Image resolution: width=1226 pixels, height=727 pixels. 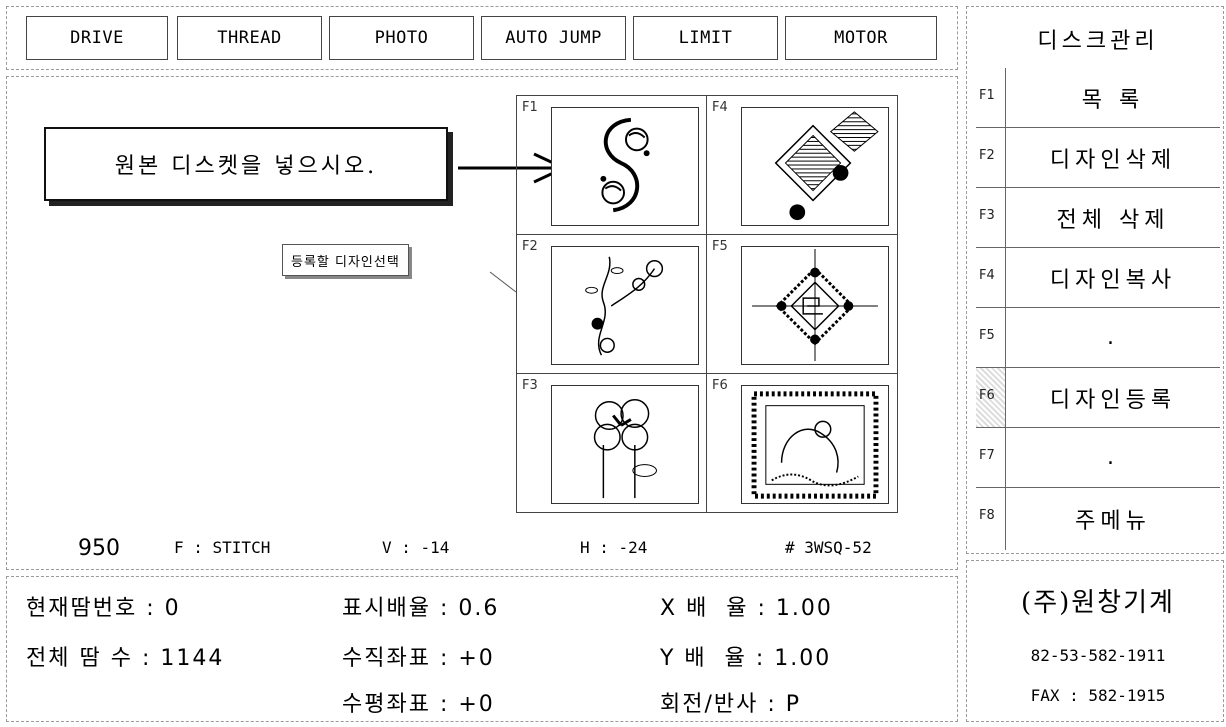 I want to click on total-stitch-count: 전체 땀 수 : 1144, so click(x=125, y=658).